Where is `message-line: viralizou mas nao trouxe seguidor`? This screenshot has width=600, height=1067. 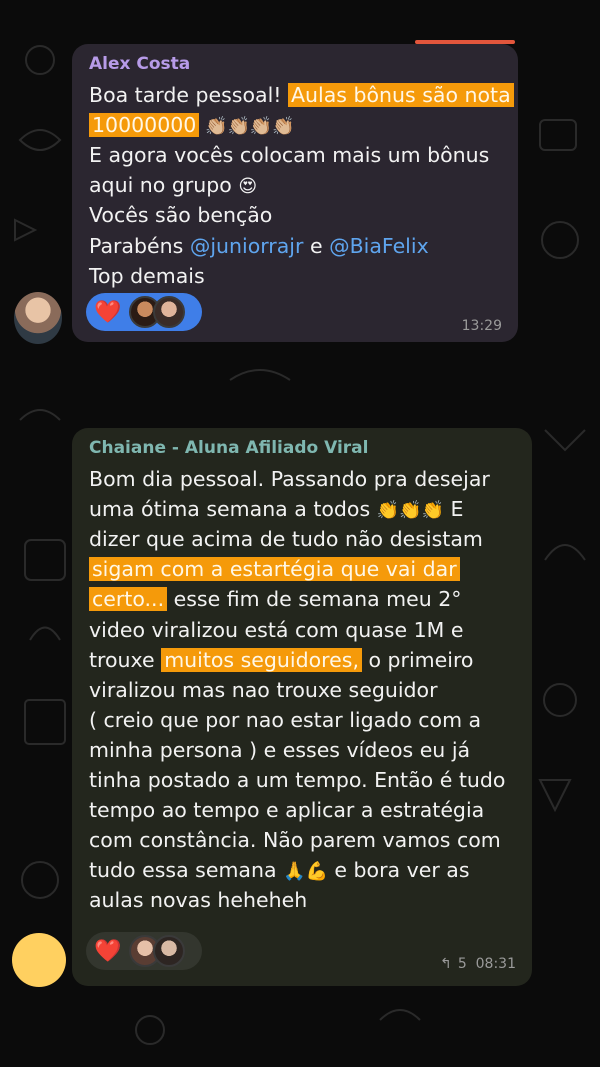
message-line: viralizou mas nao trouxe seguidor is located at coordinates (263, 690).